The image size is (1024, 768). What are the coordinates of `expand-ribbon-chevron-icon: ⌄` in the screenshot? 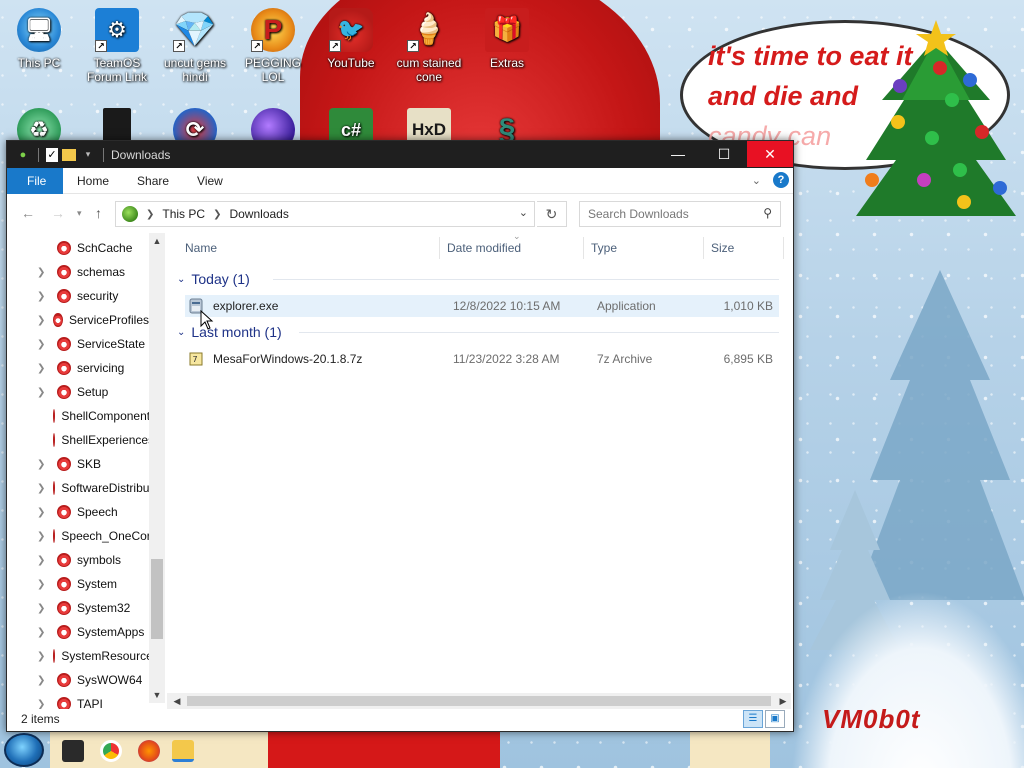 It's located at (756, 180).